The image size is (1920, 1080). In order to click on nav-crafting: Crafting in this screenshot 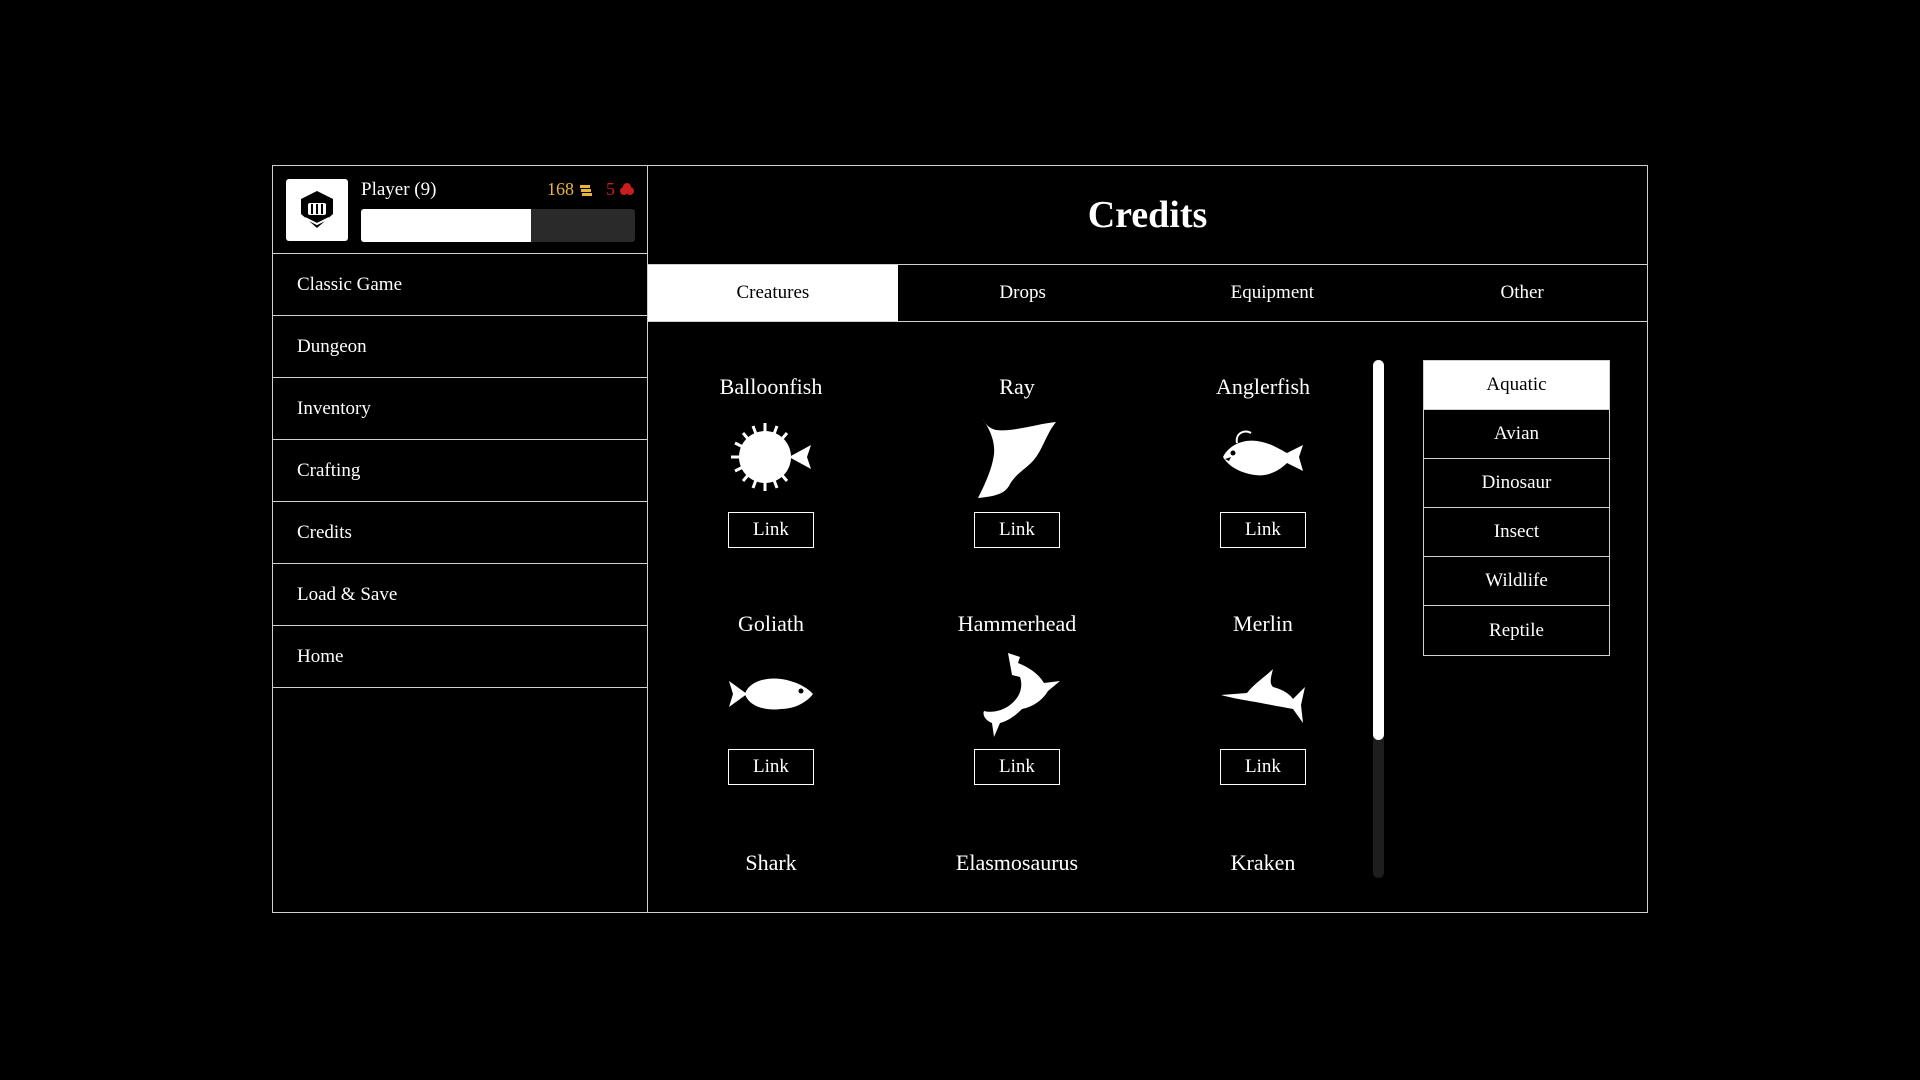, I will do `click(460, 471)`.